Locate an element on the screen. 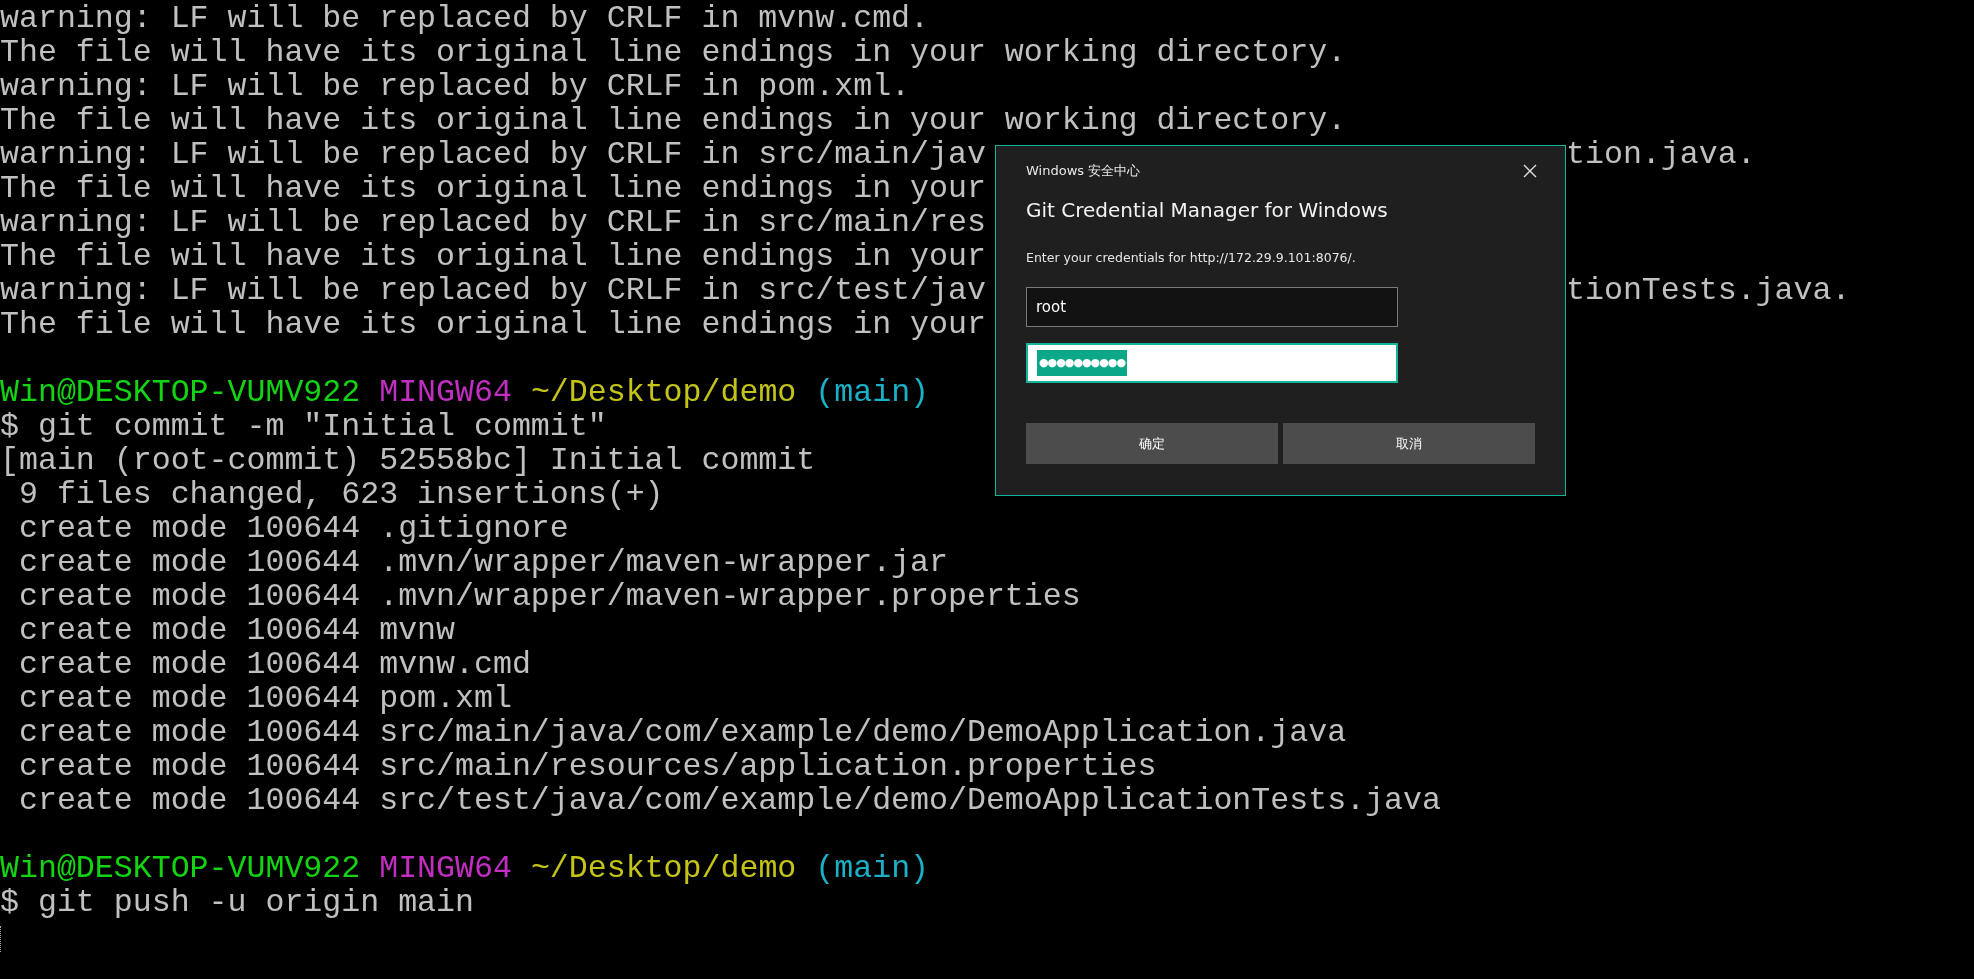  terminal-line: create mode 100644 src/main/resources/application.properties is located at coordinates (587, 766).